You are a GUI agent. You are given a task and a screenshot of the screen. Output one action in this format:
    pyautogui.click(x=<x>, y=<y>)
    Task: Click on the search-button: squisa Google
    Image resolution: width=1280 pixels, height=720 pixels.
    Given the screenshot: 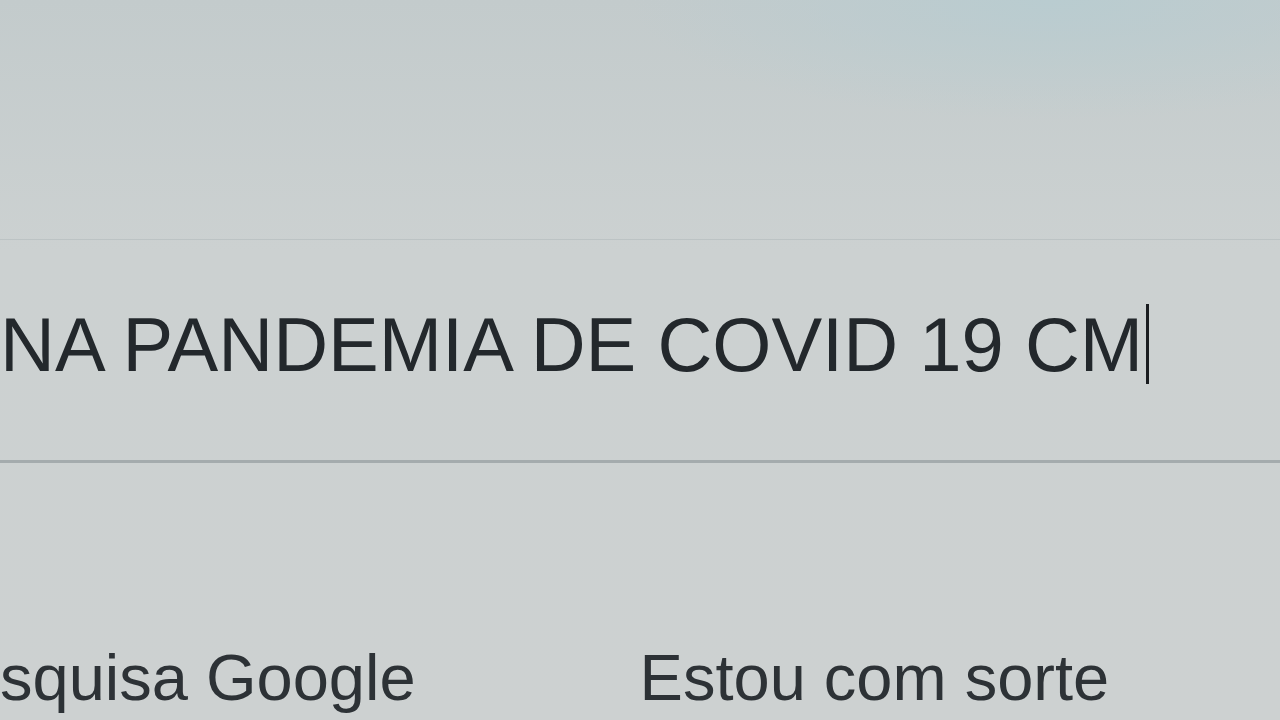 What is the action you would take?
    pyautogui.click(x=208, y=677)
    